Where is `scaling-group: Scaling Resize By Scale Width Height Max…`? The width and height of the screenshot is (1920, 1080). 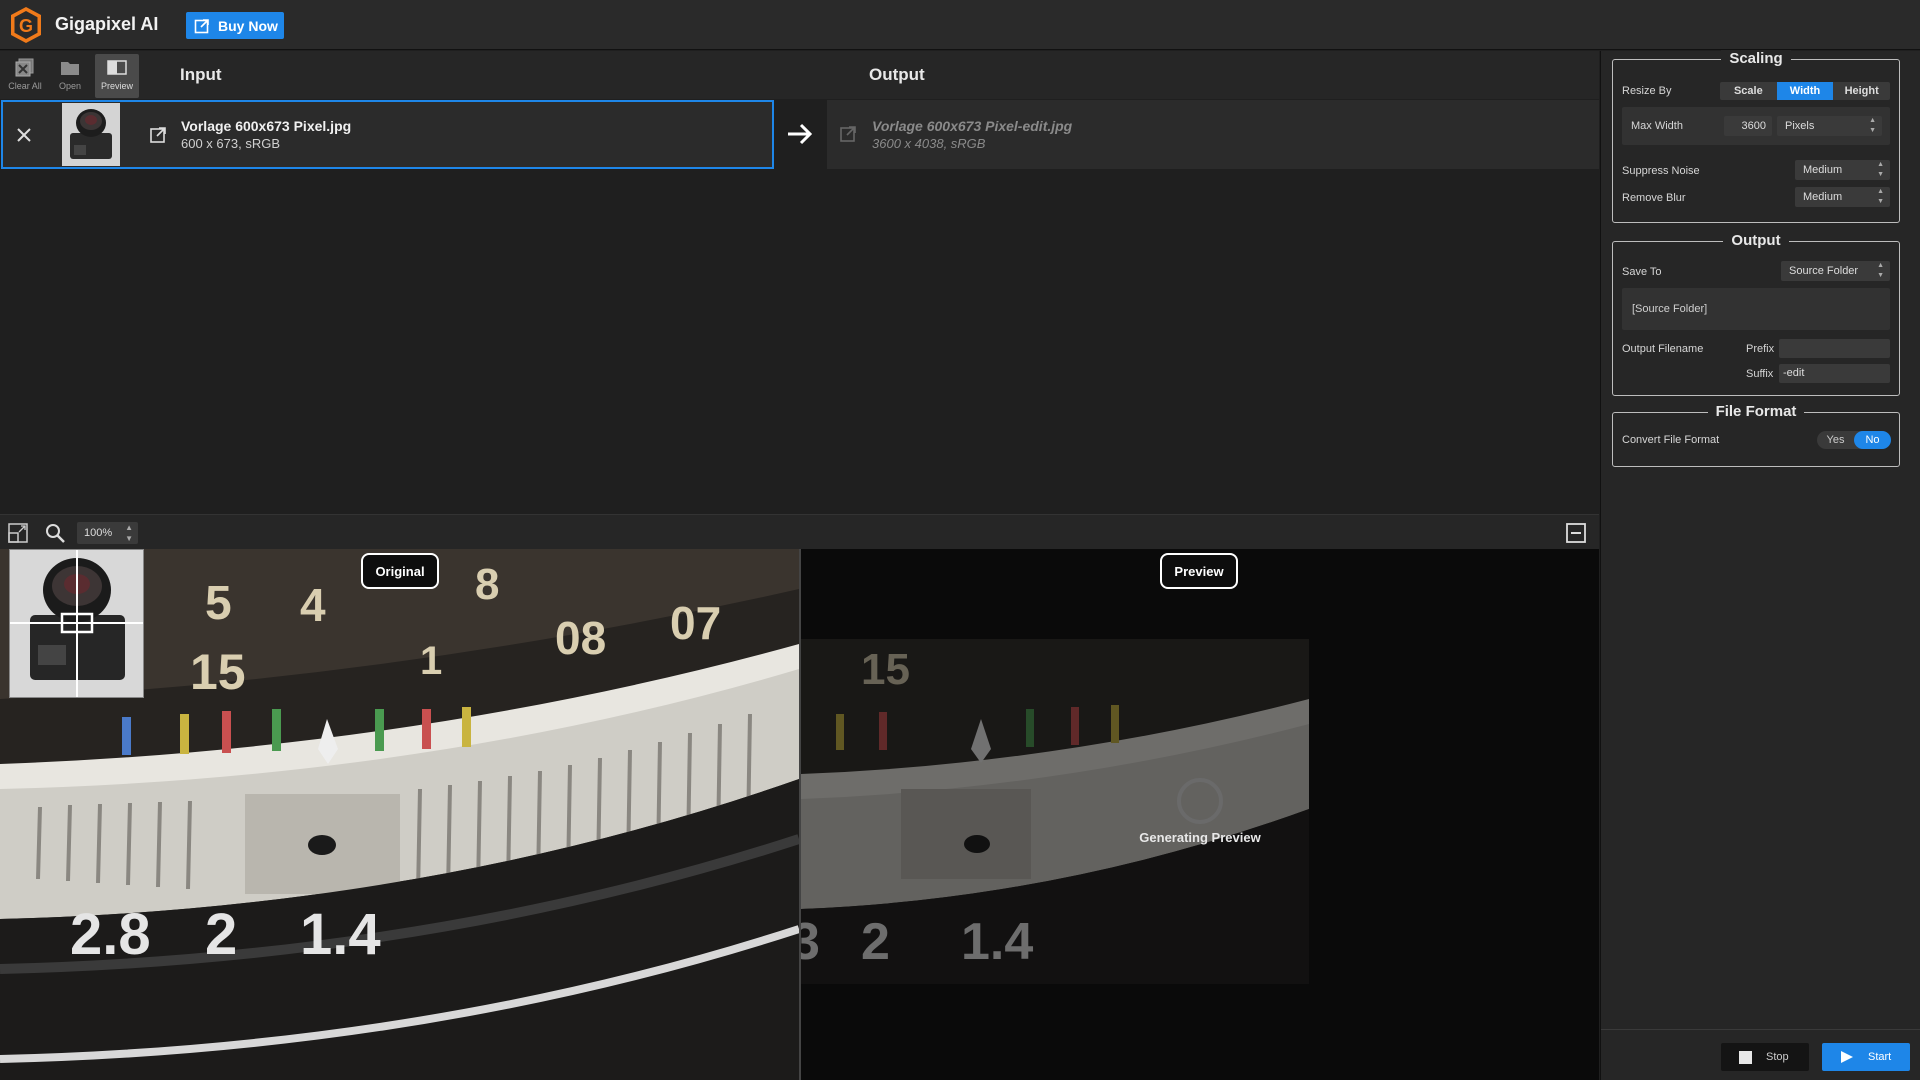
scaling-group: Scaling Resize By Scale Width Height Max… is located at coordinates (1756, 136).